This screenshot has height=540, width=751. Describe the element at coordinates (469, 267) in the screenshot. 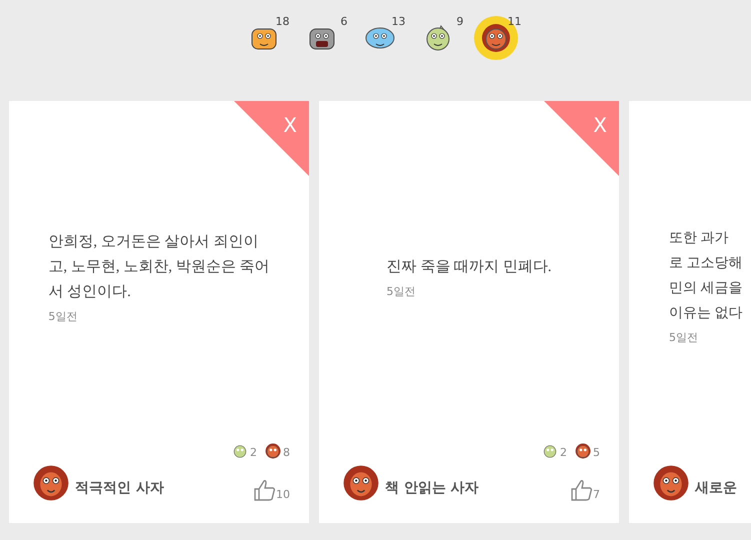

I see `comment-text-line: 진짜 죽을 때까지 민폐다.` at that location.